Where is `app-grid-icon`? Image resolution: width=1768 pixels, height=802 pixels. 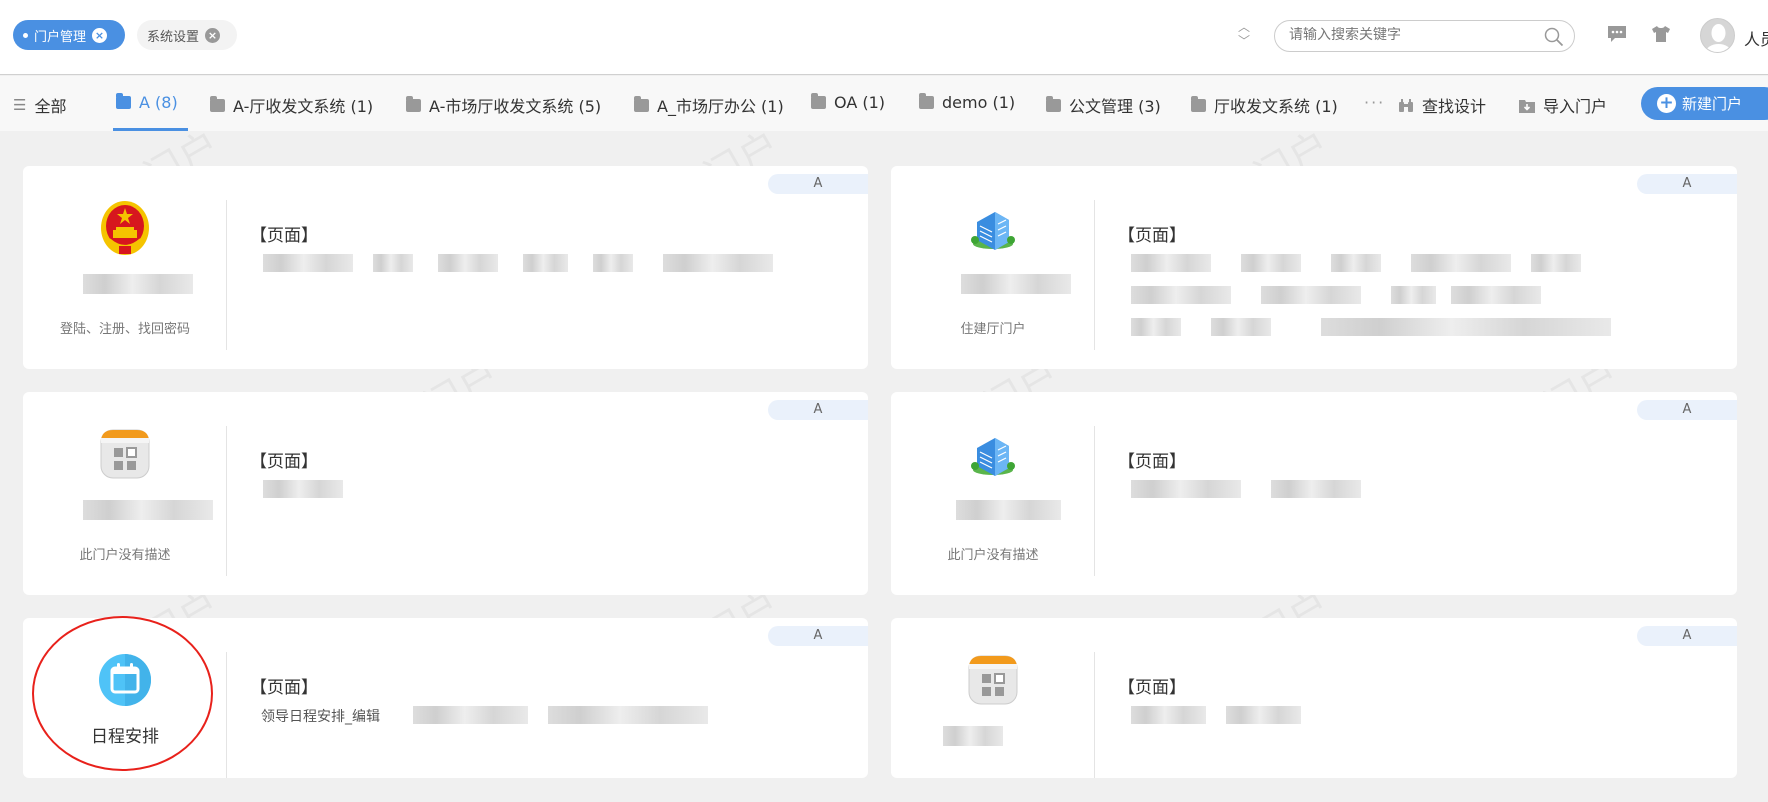
app-grid-icon is located at coordinates (125, 454).